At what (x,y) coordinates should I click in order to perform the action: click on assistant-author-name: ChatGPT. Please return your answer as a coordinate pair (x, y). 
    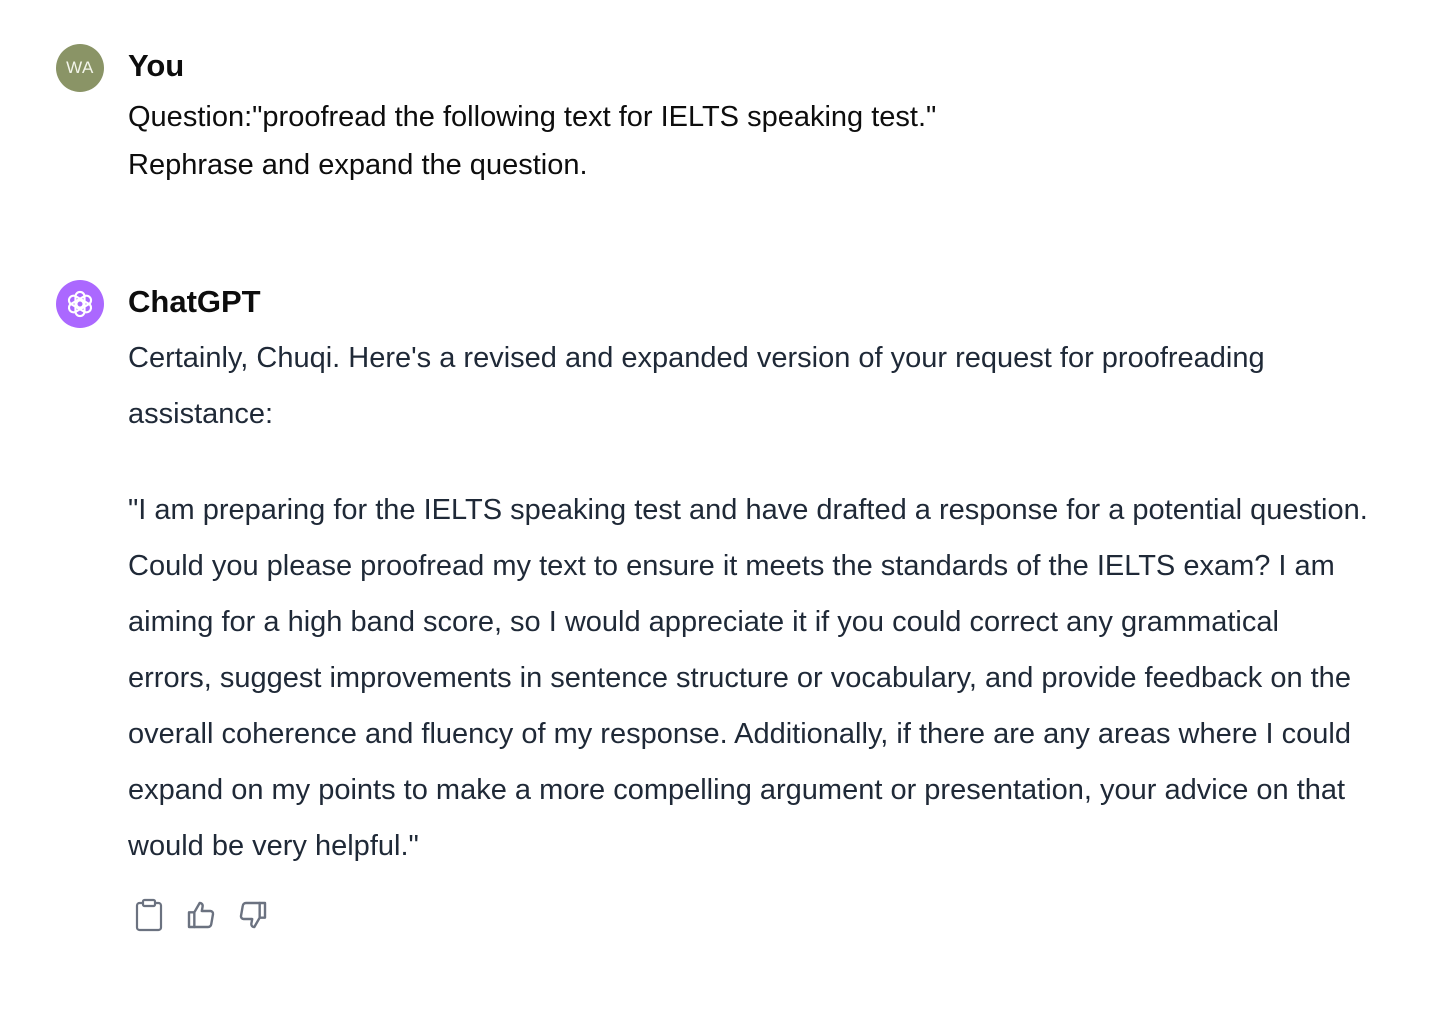
    Looking at the image, I should click on (194, 301).